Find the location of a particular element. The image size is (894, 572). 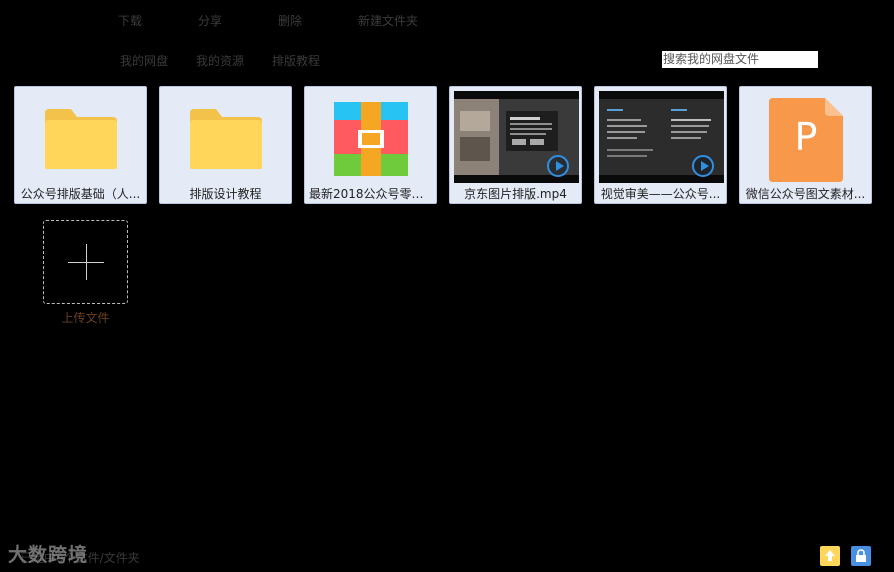

arrow-up-icon is located at coordinates (830, 555).